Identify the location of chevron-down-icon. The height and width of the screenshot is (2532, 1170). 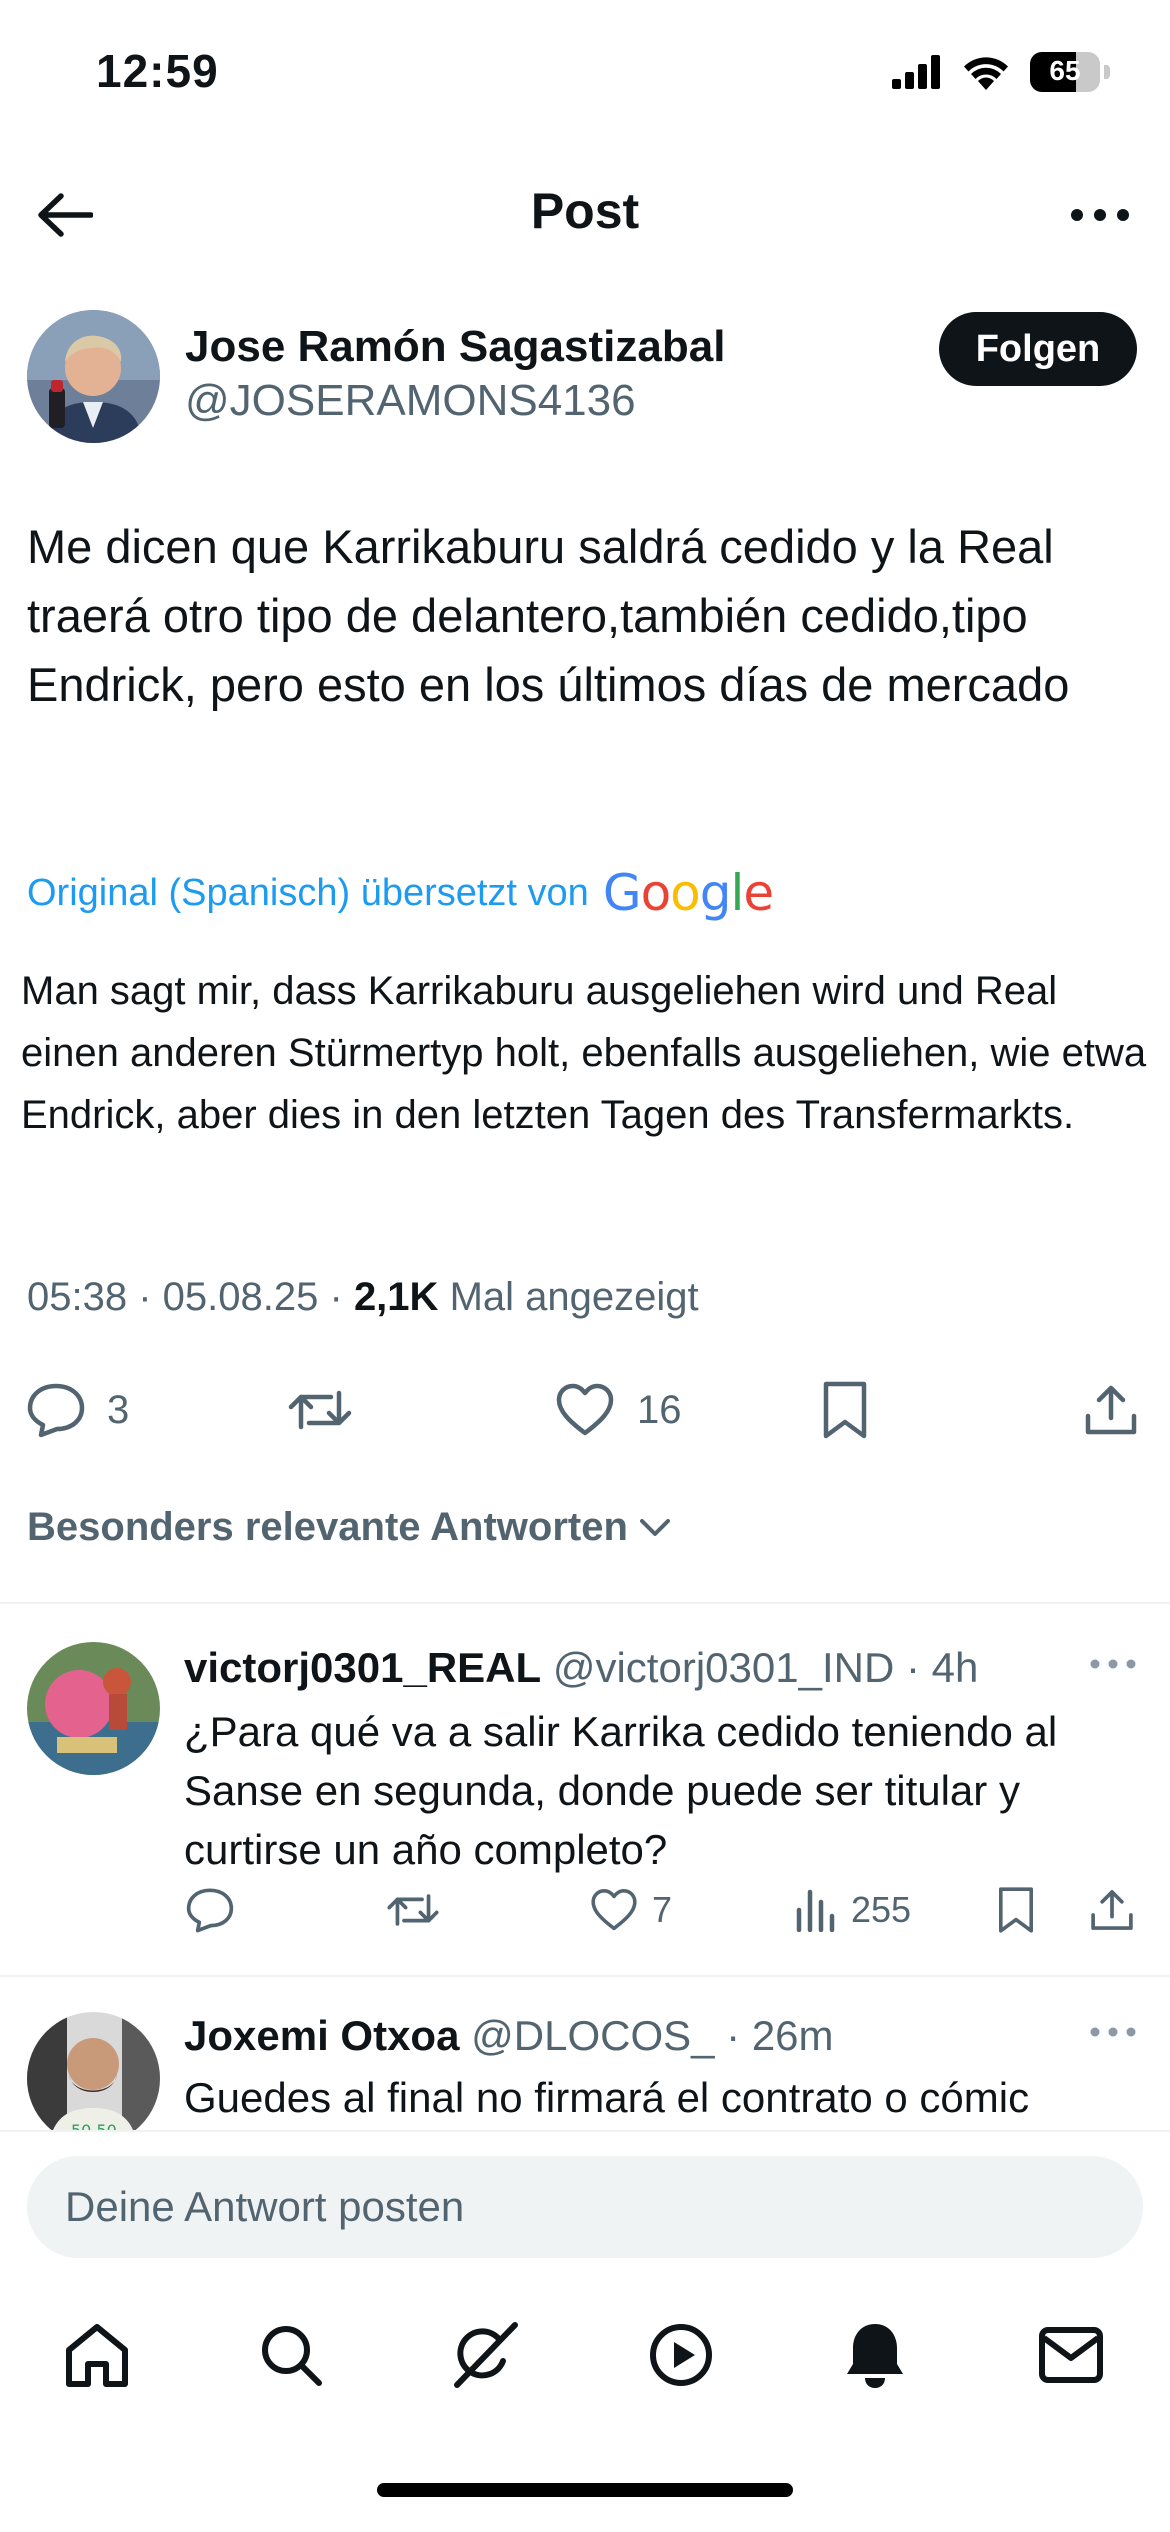
(654, 1527).